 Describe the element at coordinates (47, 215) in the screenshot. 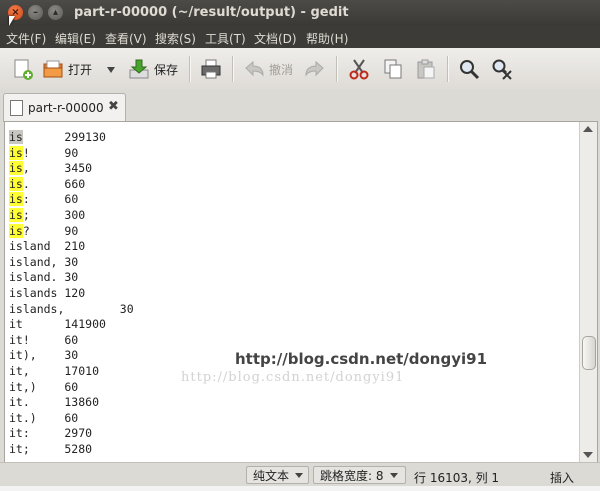

I see `text-line: is; 300` at that location.